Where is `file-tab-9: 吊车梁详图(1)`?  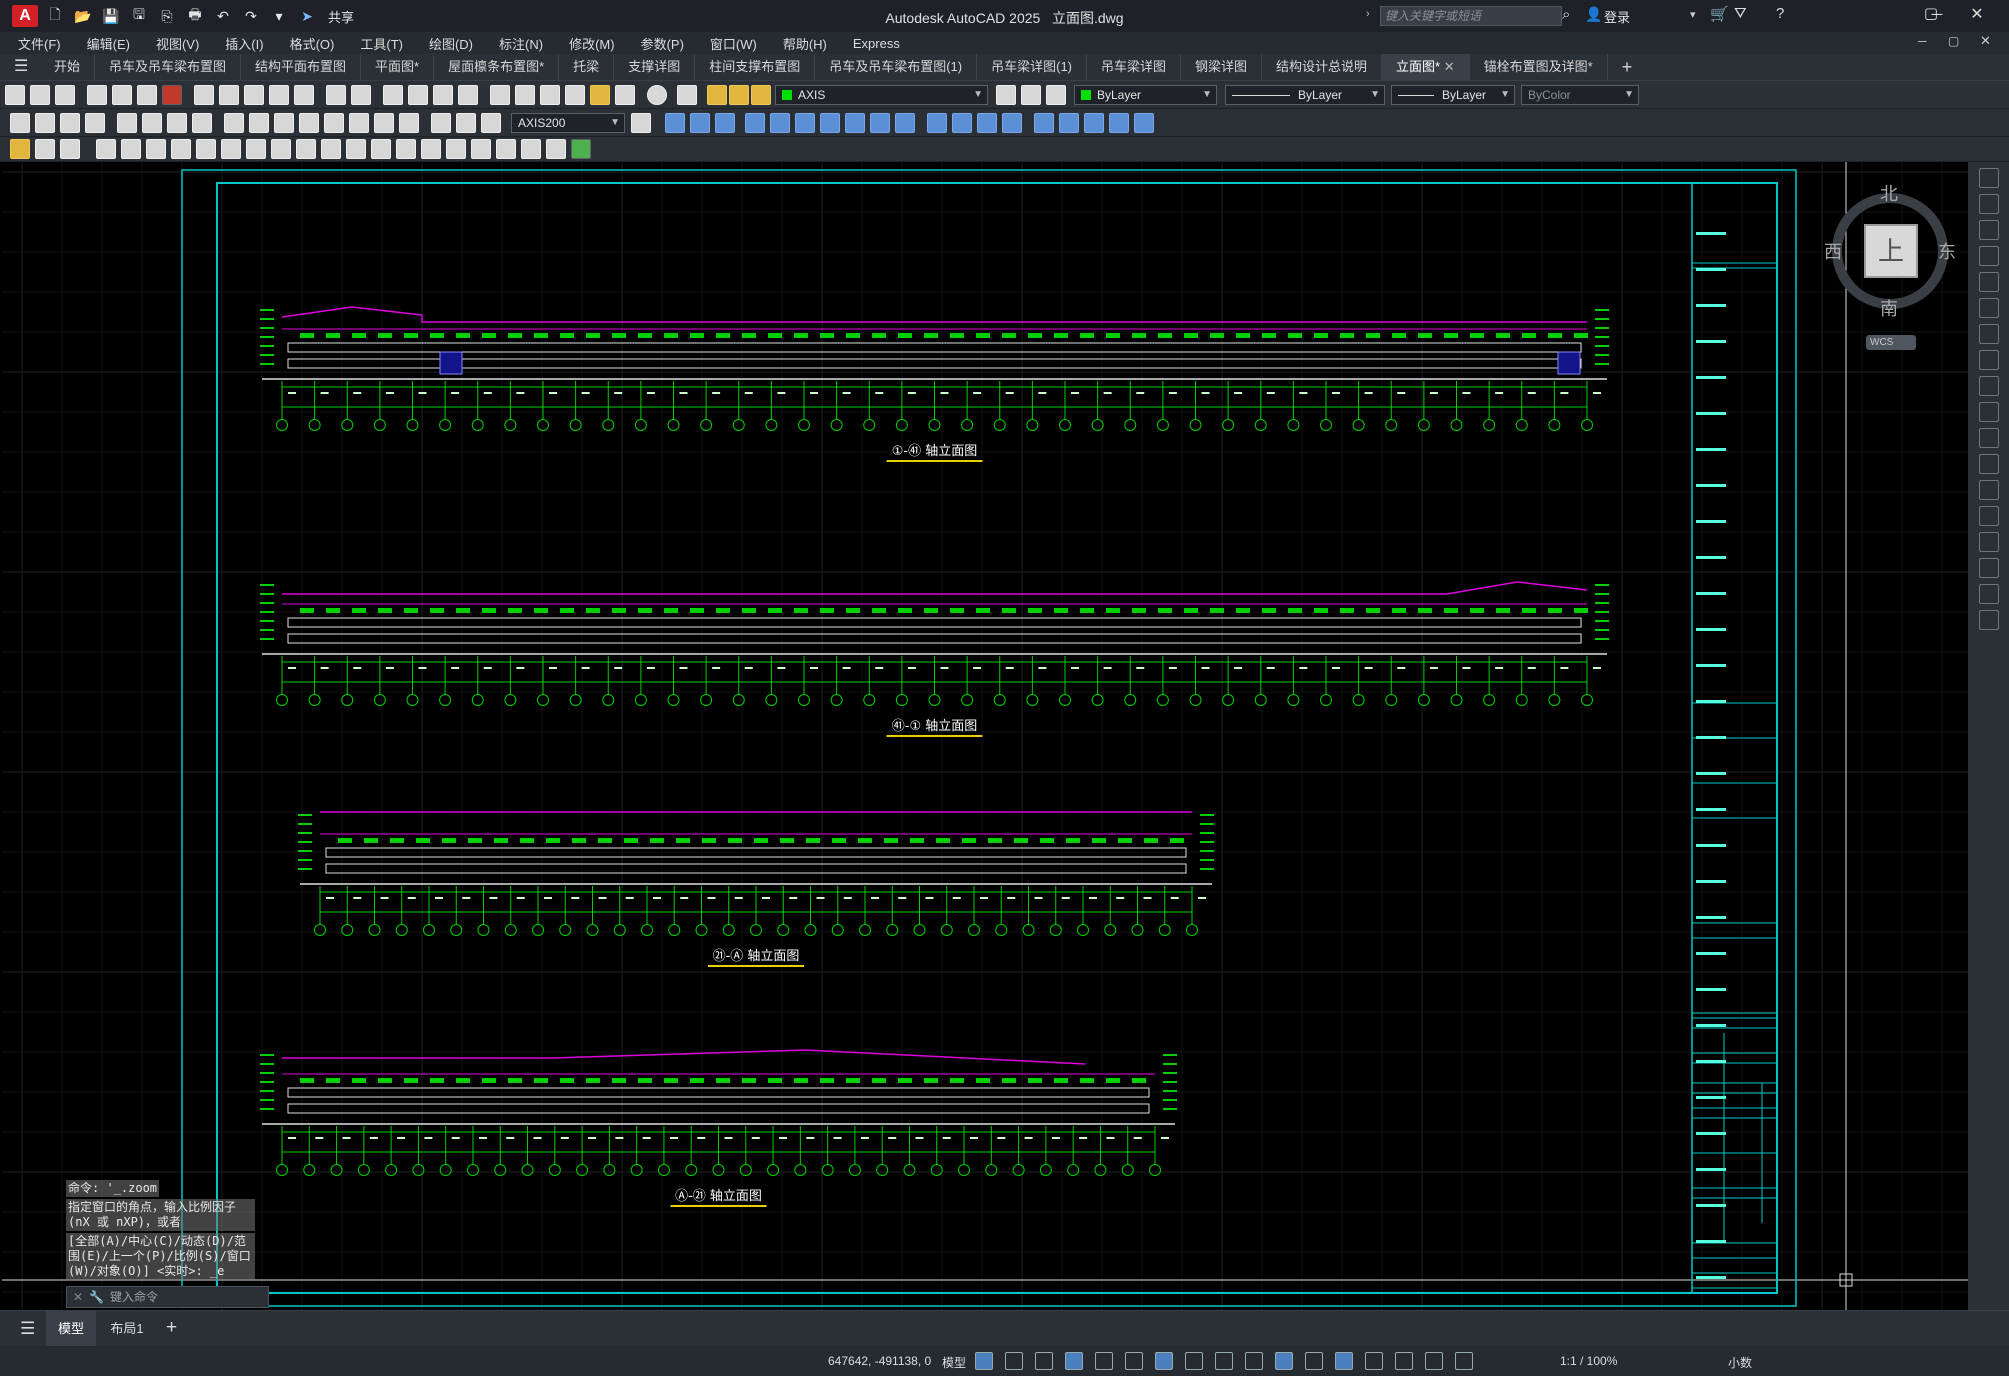 file-tab-9: 吊车梁详图(1) is located at coordinates (1032, 67).